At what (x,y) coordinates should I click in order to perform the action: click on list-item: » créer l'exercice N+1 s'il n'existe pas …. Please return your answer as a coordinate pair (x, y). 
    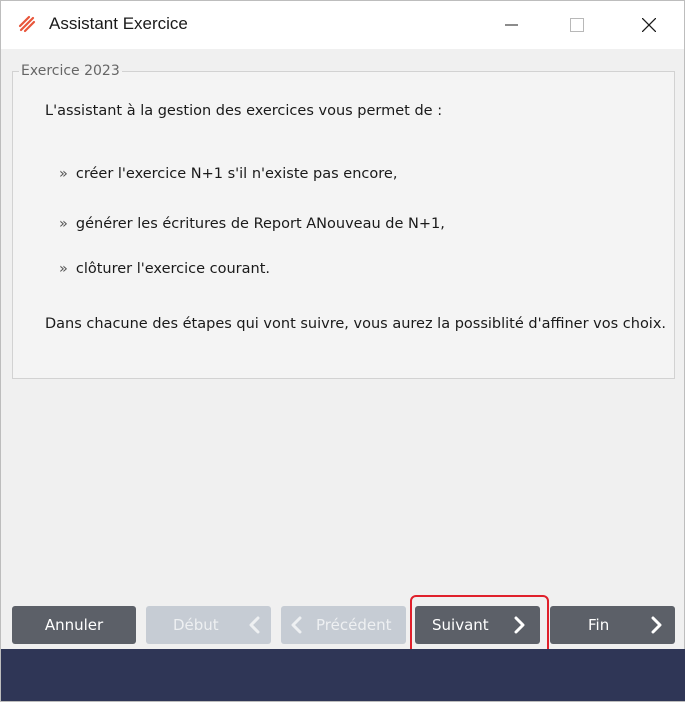
    Looking at the image, I should click on (228, 174).